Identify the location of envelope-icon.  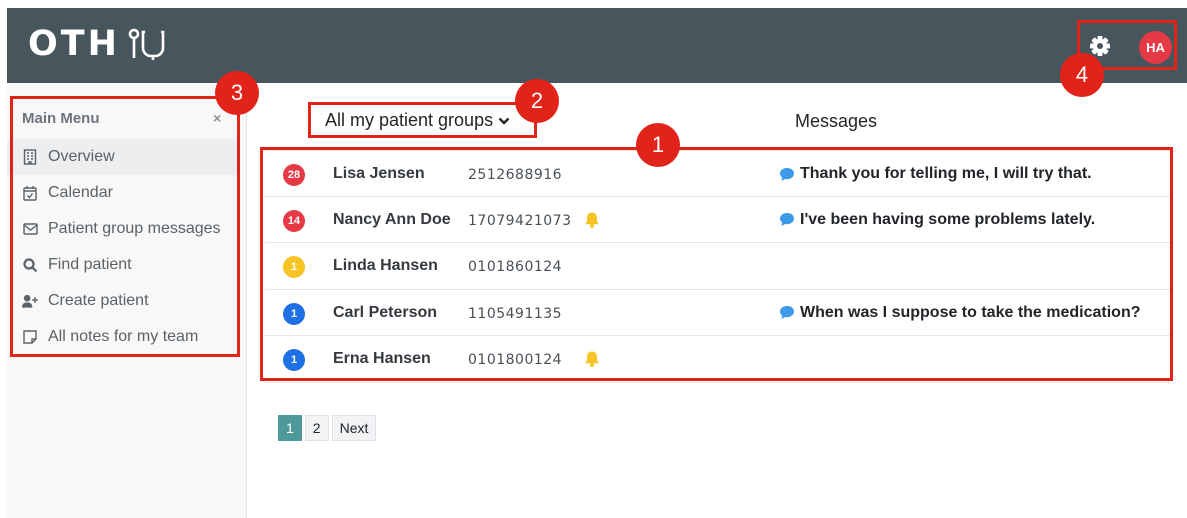
(30, 229).